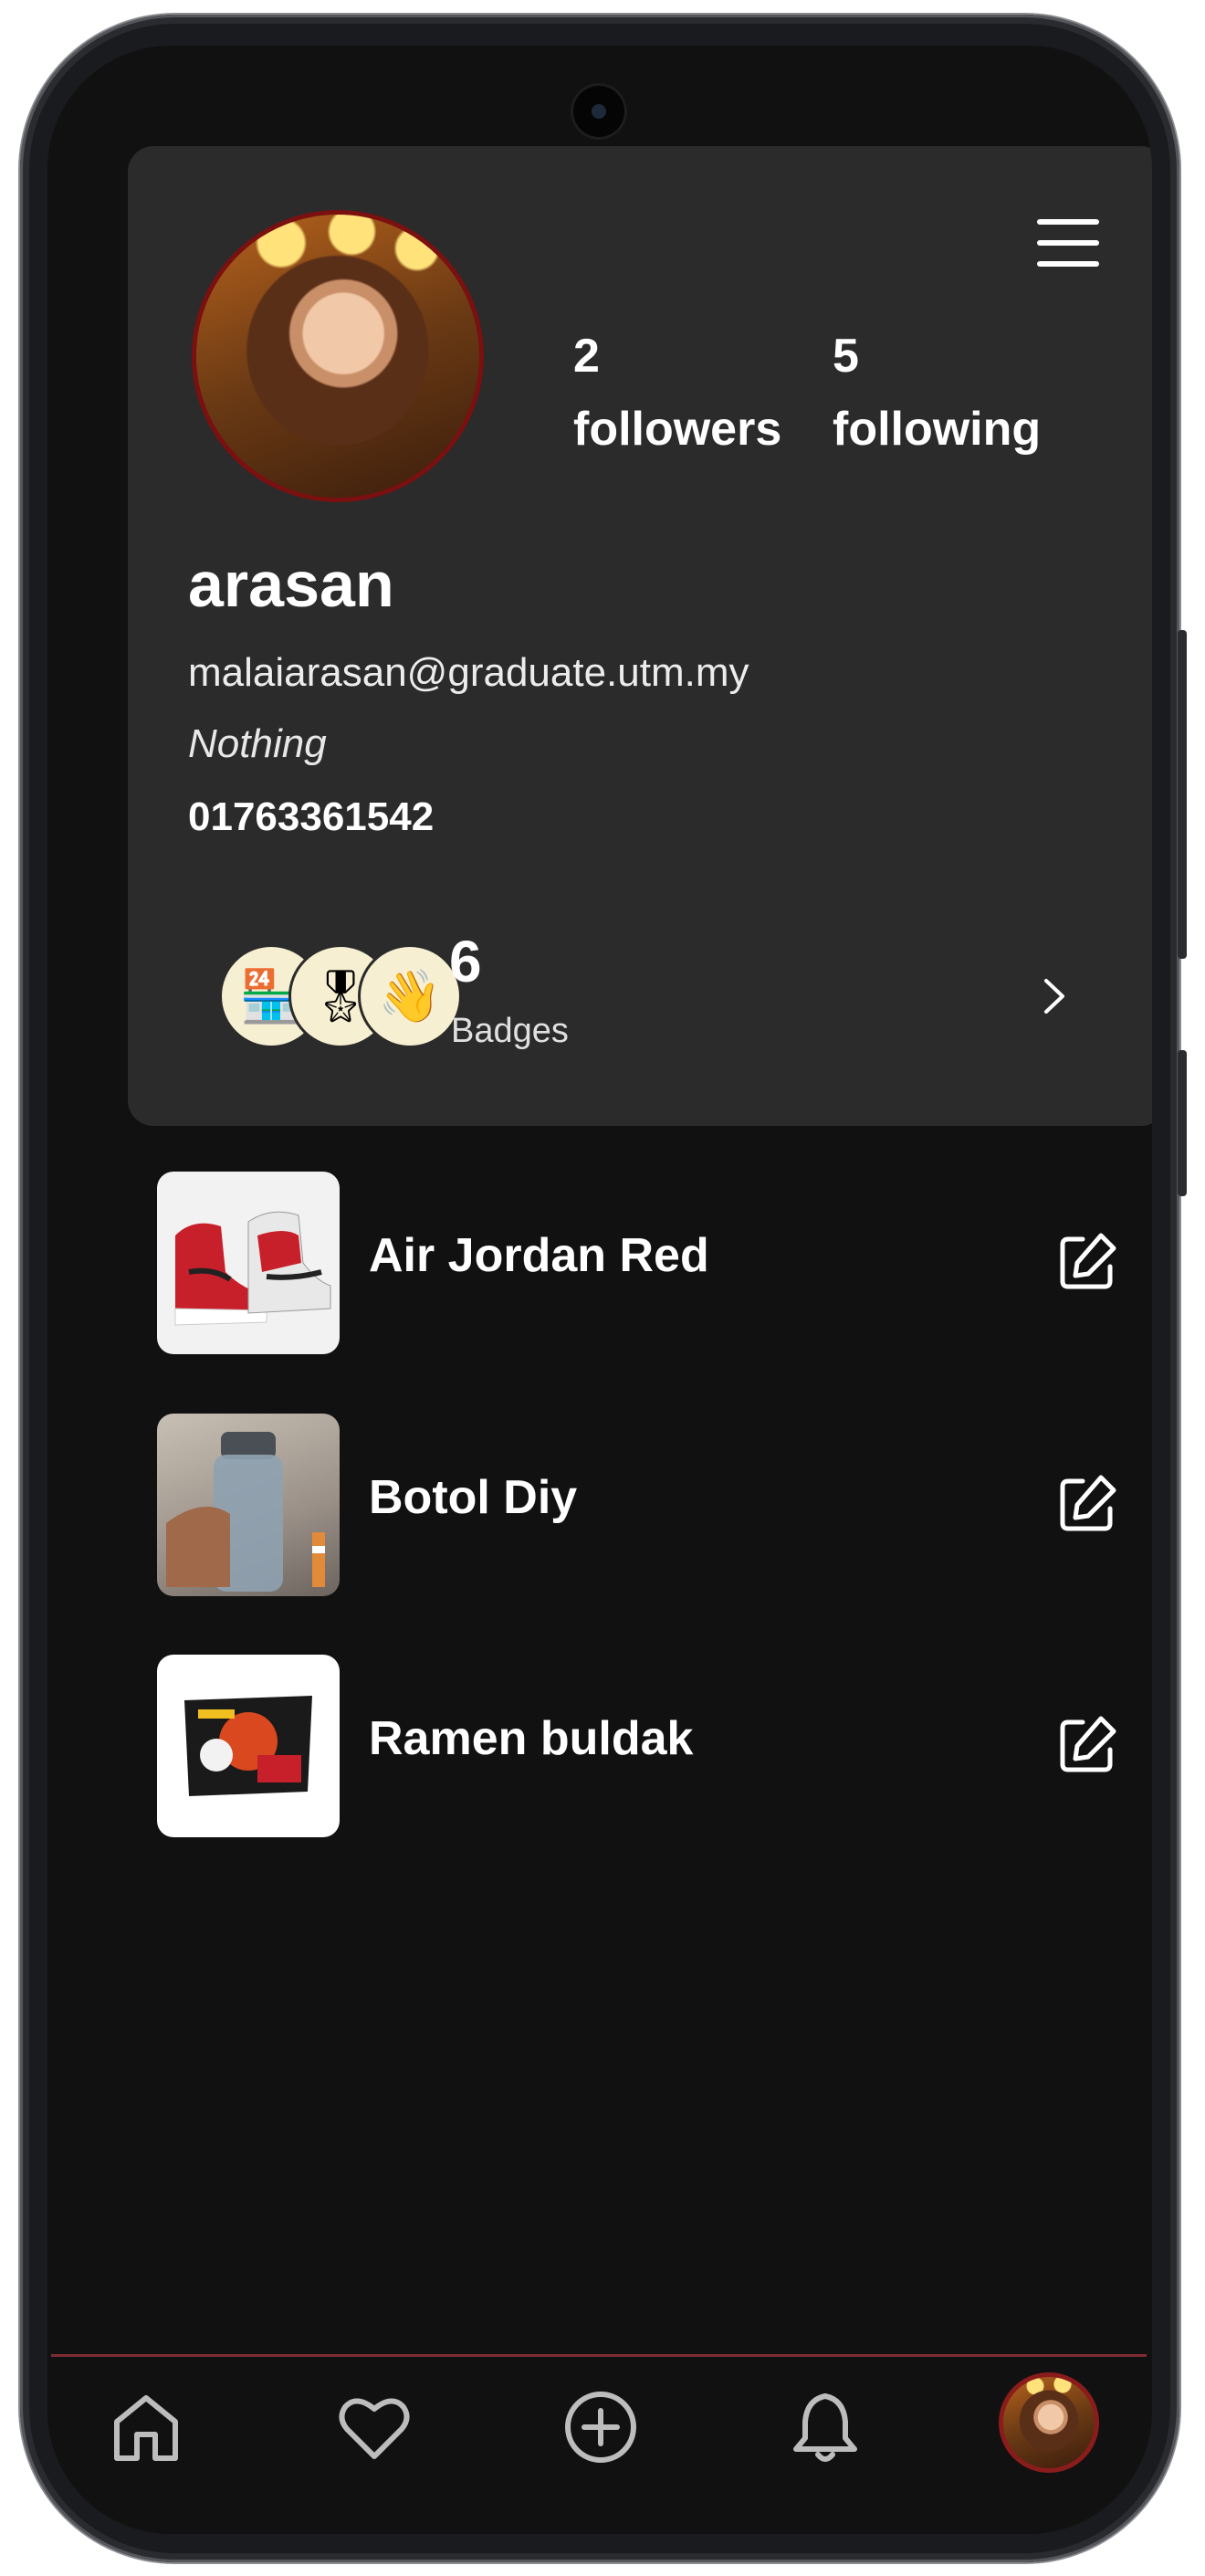 Image resolution: width=1205 pixels, height=2576 pixels. What do you see at coordinates (667, 995) in the screenshot?
I see `badges-row: 🏪 🎖 👋 6 Badges` at bounding box center [667, 995].